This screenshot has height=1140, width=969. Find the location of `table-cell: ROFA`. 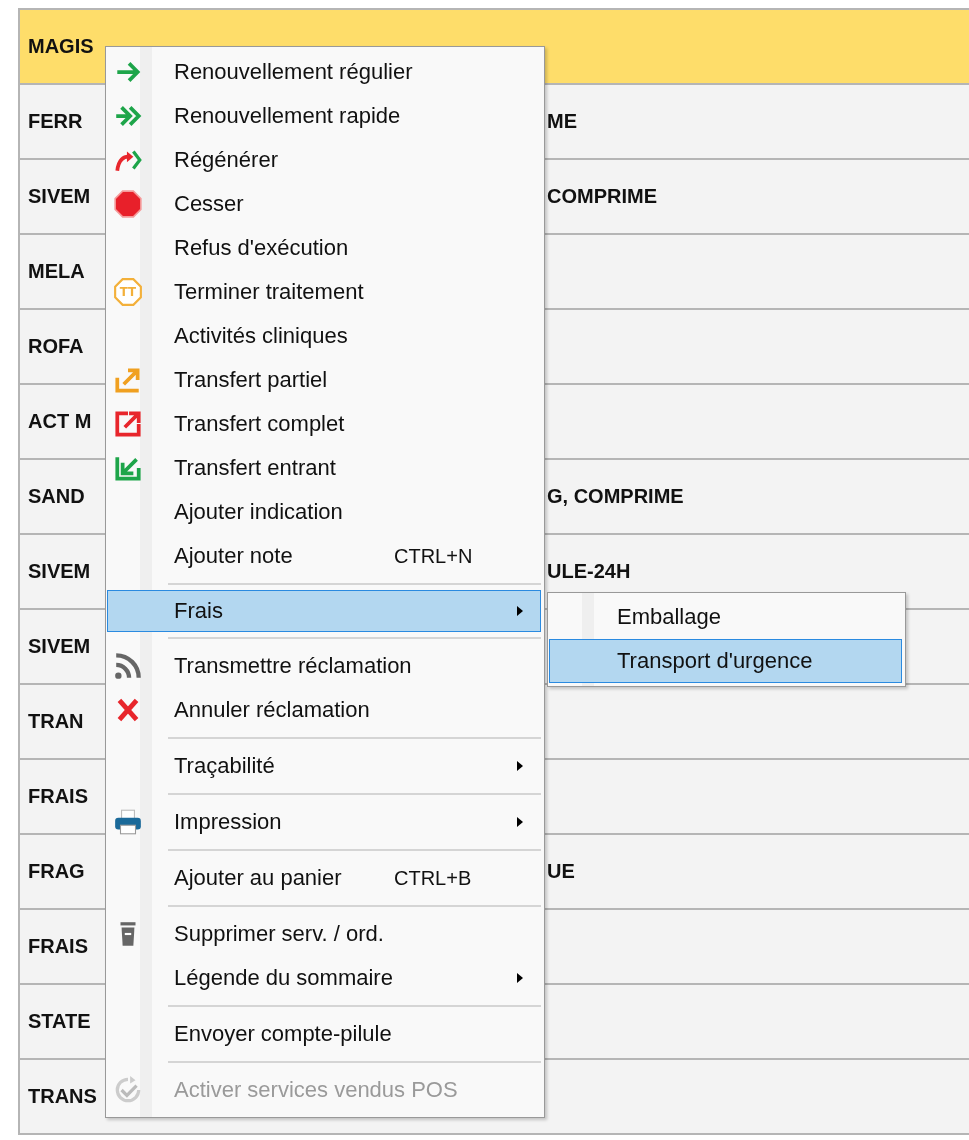

table-cell: ROFA is located at coordinates (56, 346).